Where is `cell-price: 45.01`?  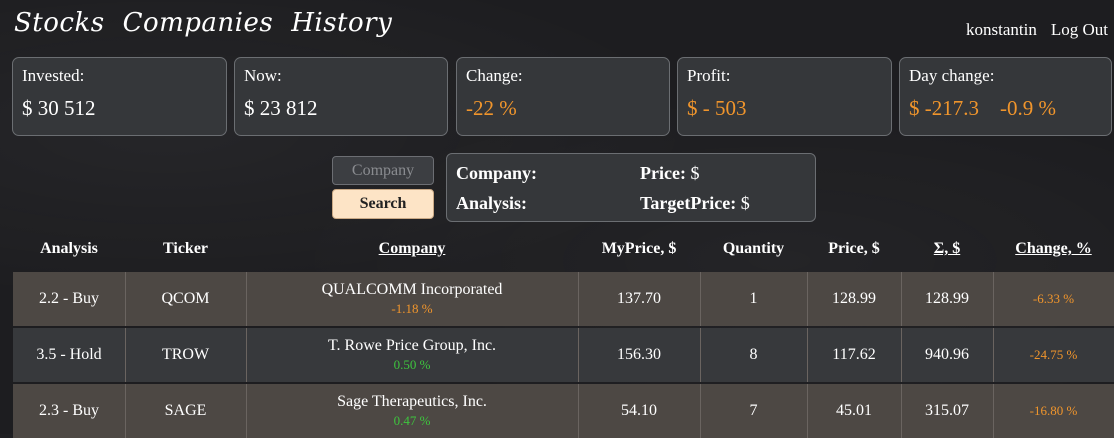 cell-price: 45.01 is located at coordinates (854, 411).